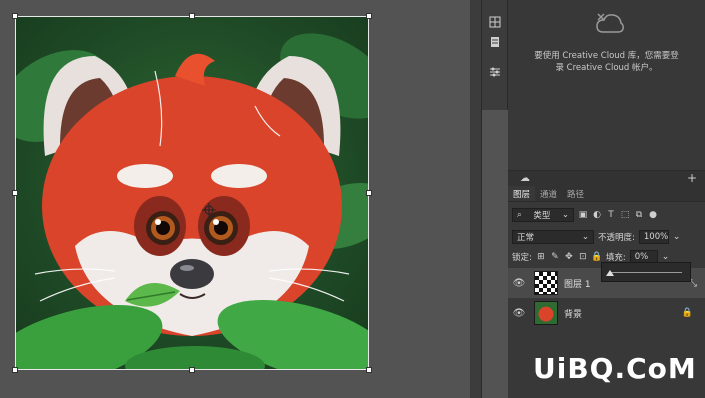 This screenshot has height=398, width=705. What do you see at coordinates (526, 238) in the screenshot?
I see `blend-mode-value: 正常` at bounding box center [526, 238].